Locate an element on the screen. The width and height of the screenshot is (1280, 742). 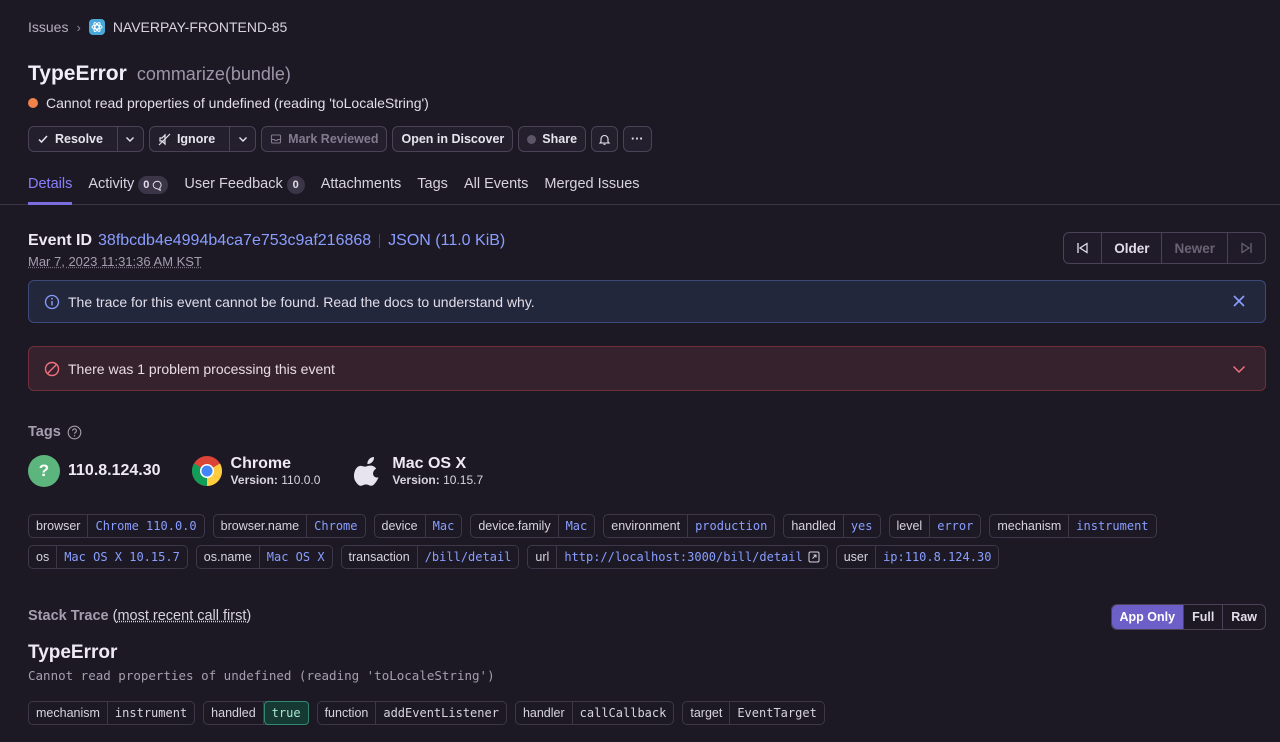
breadcrumb-issues-link: Issues is located at coordinates (48, 27).